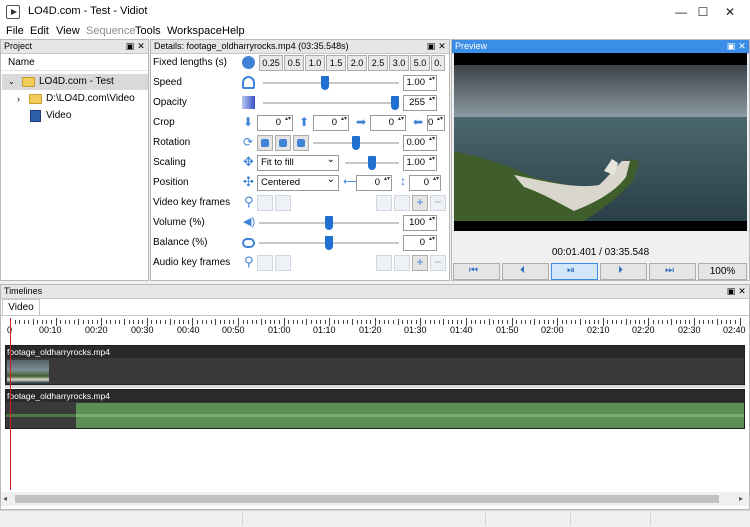 Image resolution: width=750 pixels, height=527 pixels. What do you see at coordinates (315, 63) in the screenshot?
I see `length-button-1-0: 1.0` at bounding box center [315, 63].